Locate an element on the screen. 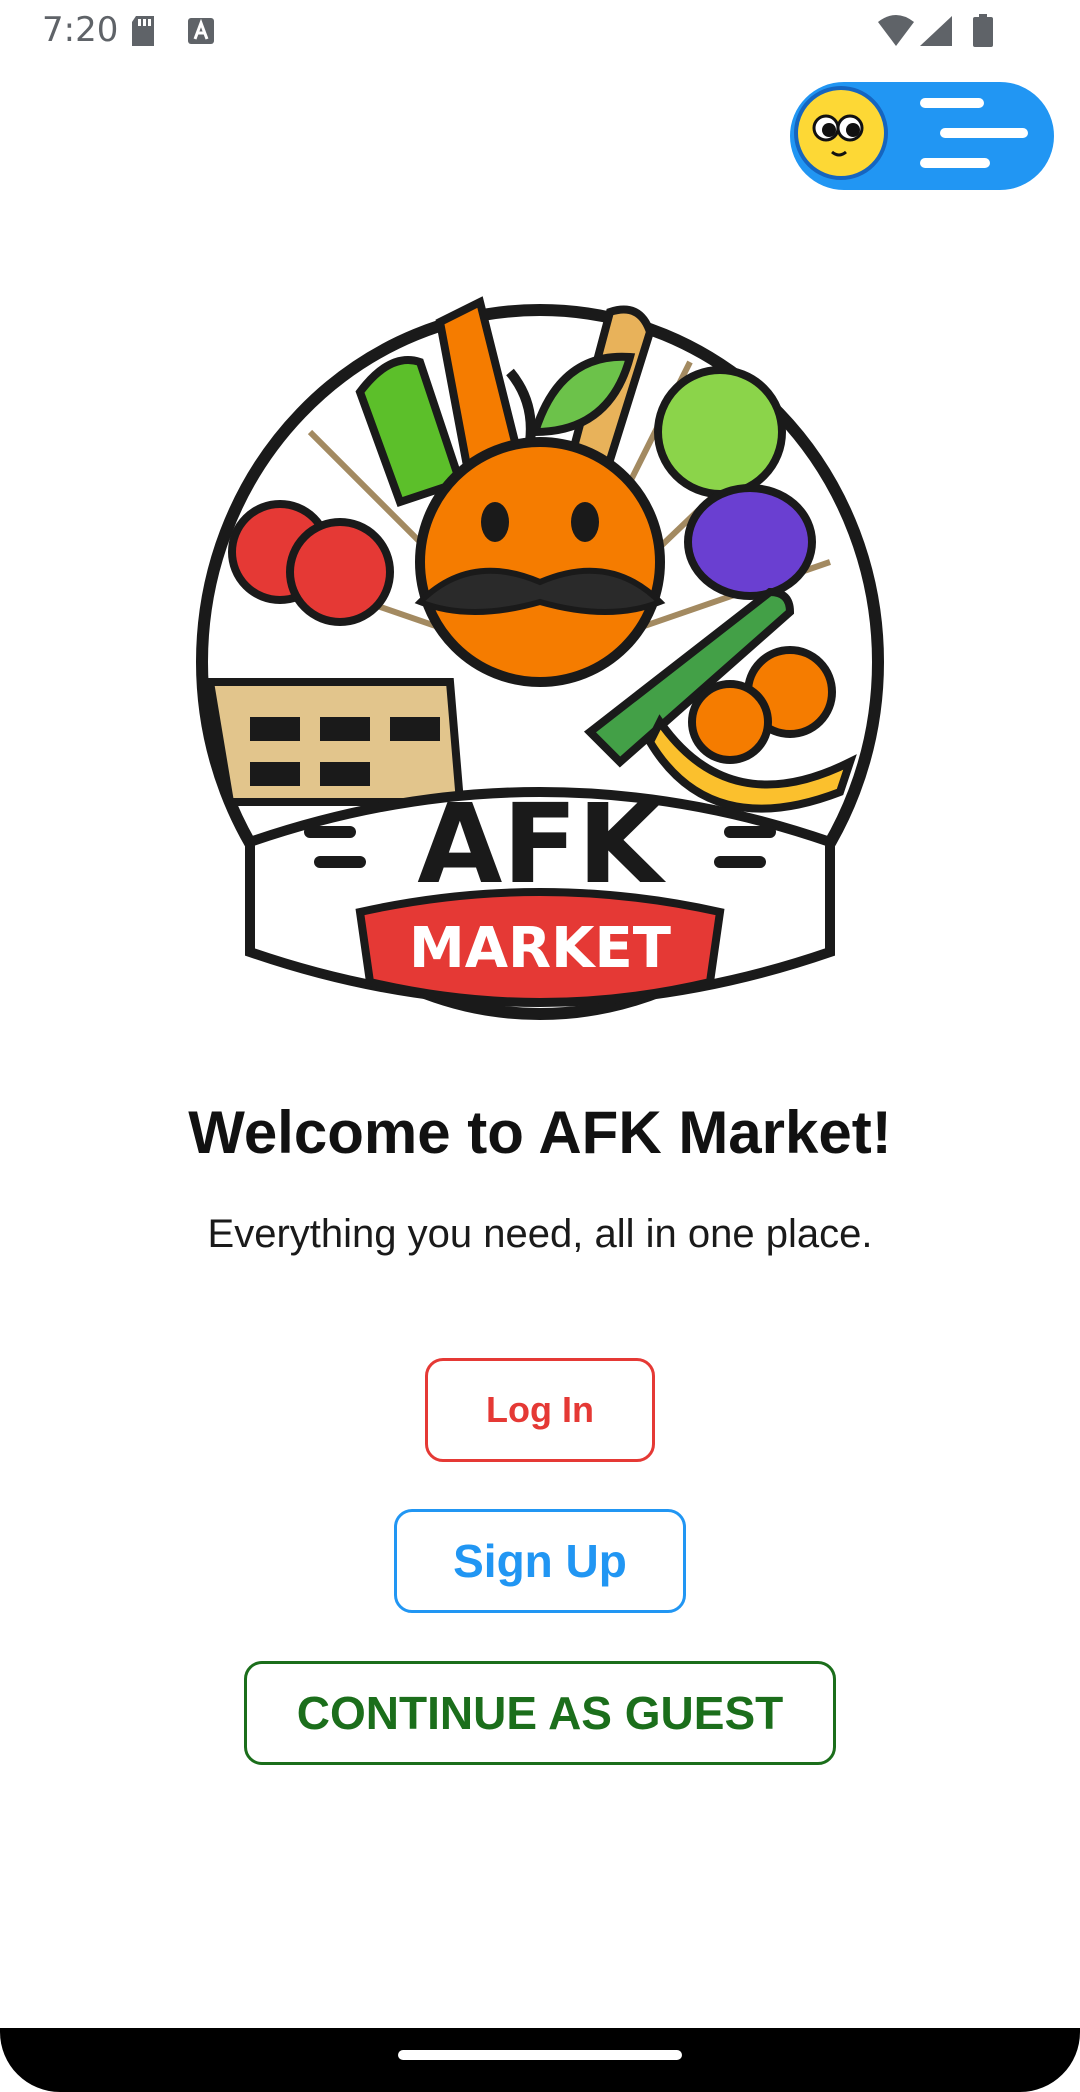  logo-sub-brand-text: MARKET is located at coordinates (540, 948).